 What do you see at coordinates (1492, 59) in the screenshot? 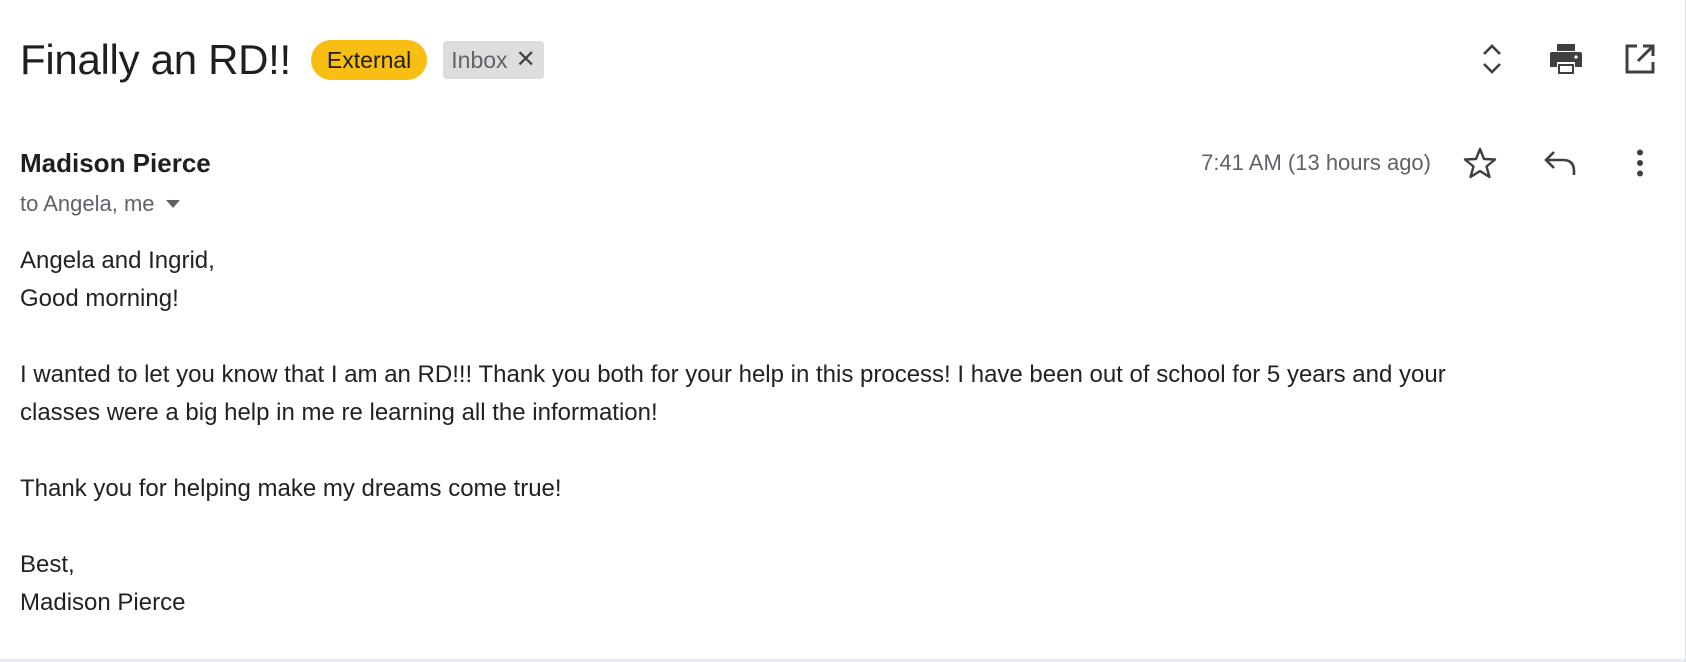
I see `expand-collapse-icon` at bounding box center [1492, 59].